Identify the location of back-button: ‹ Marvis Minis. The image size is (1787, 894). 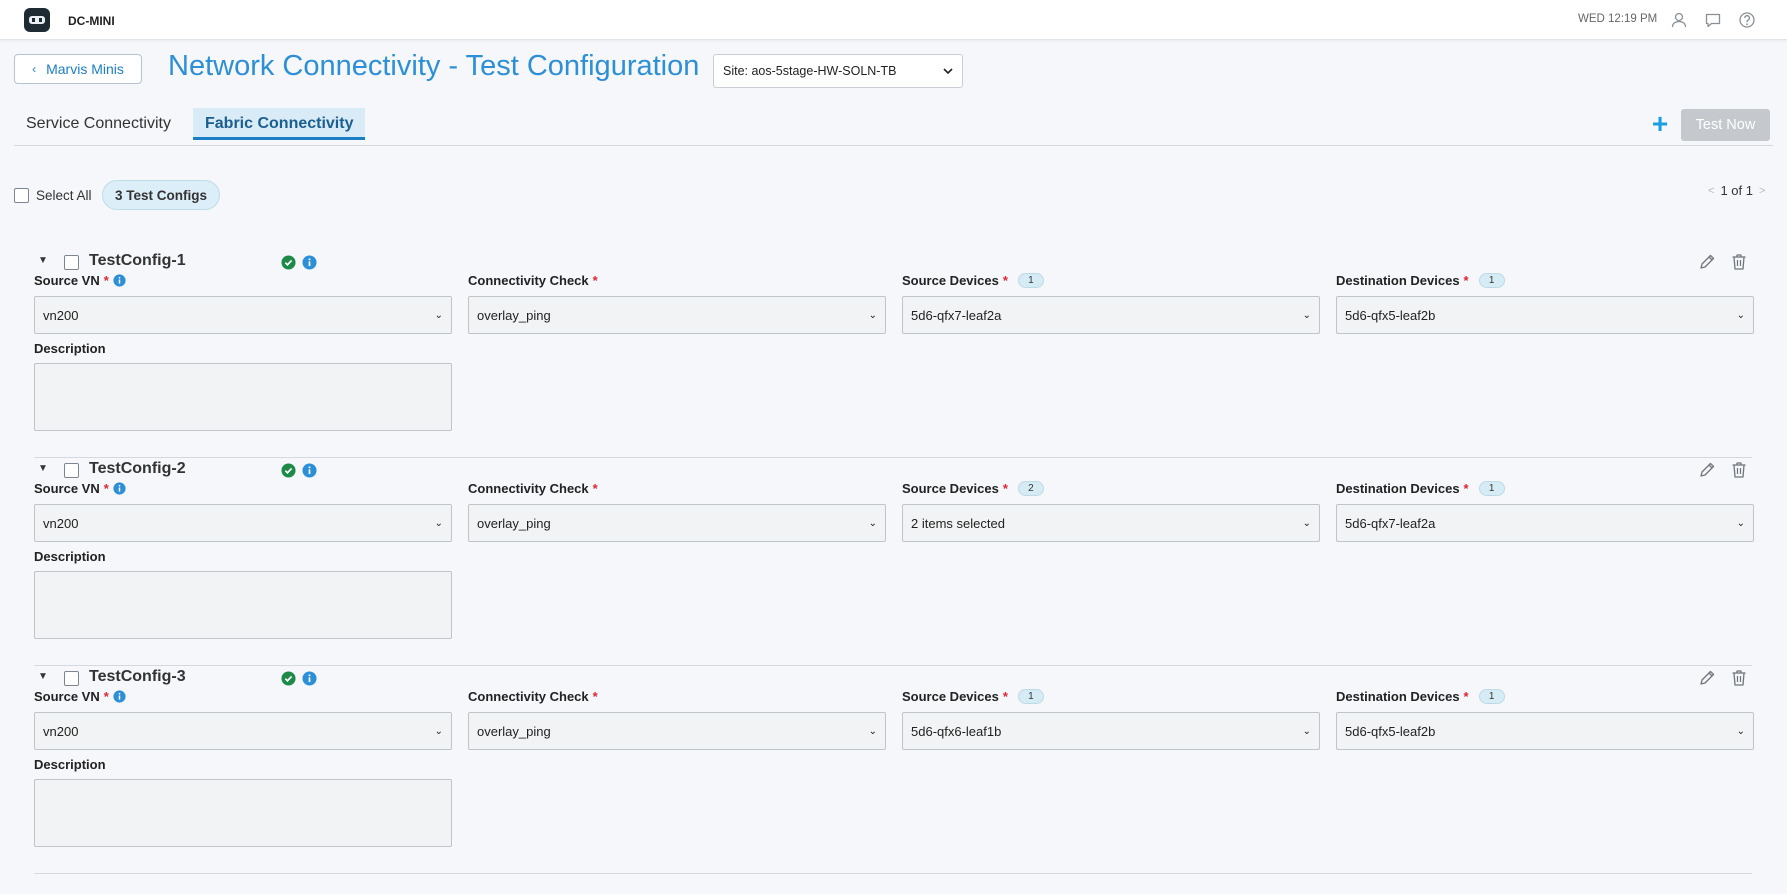
(78, 69).